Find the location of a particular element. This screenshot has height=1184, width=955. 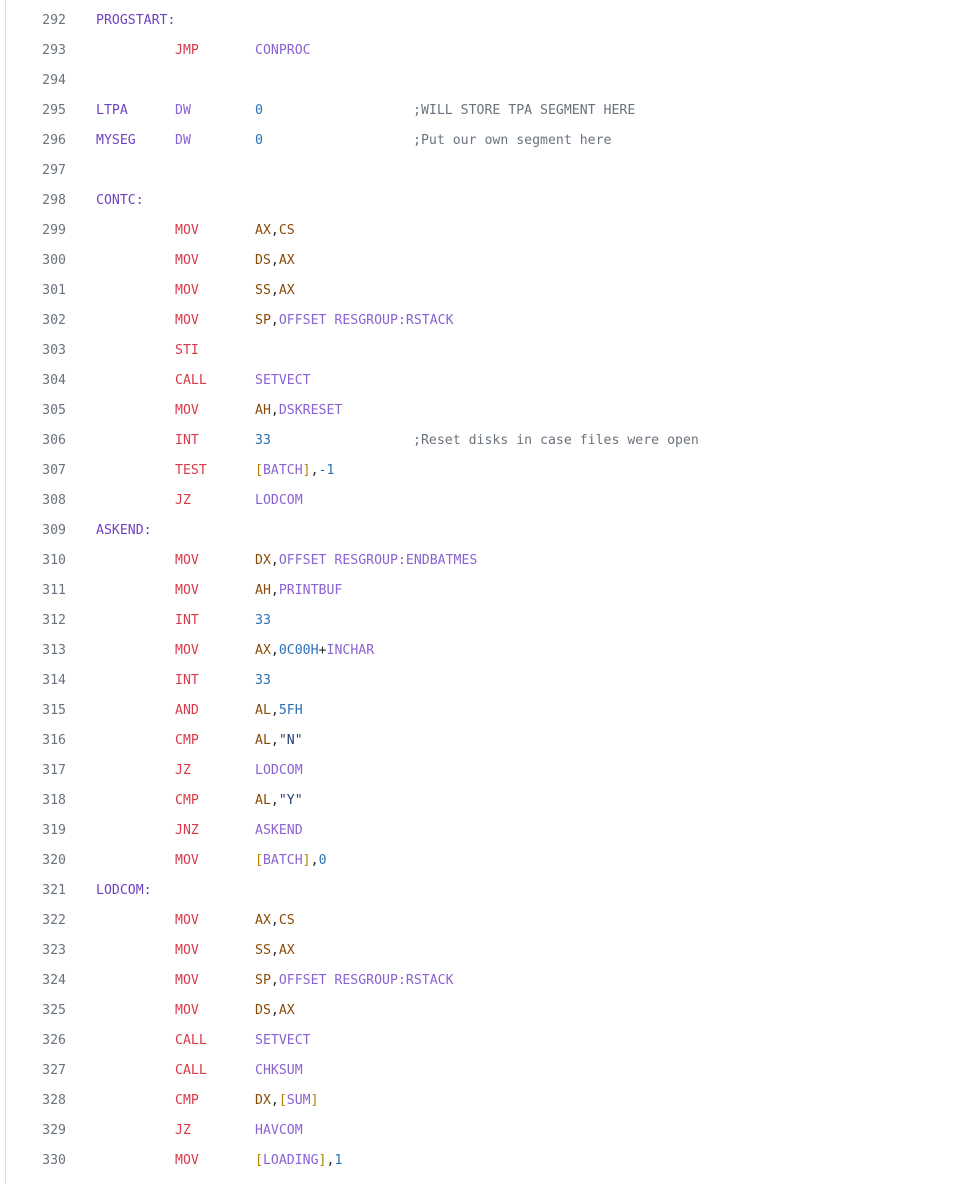

line-number: 298 is located at coordinates (43, 201).